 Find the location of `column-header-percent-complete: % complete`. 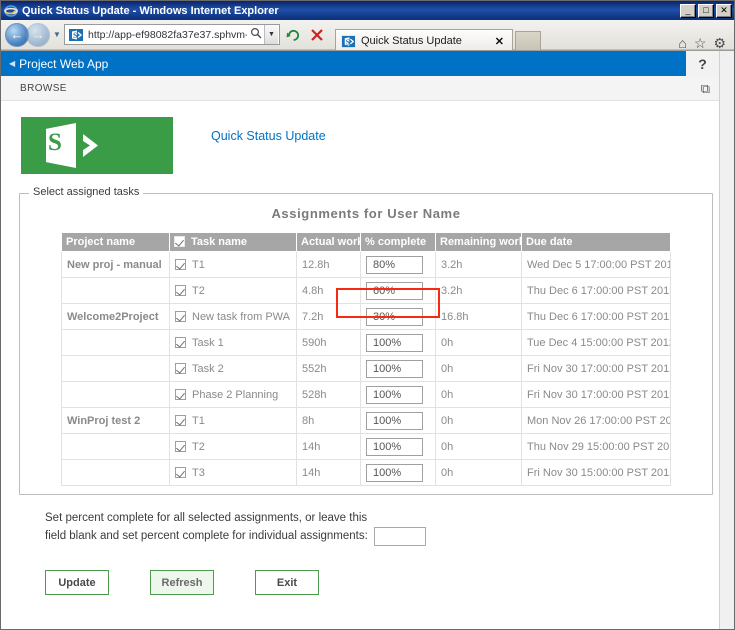

column-header-percent-complete: % complete is located at coordinates (398, 242).